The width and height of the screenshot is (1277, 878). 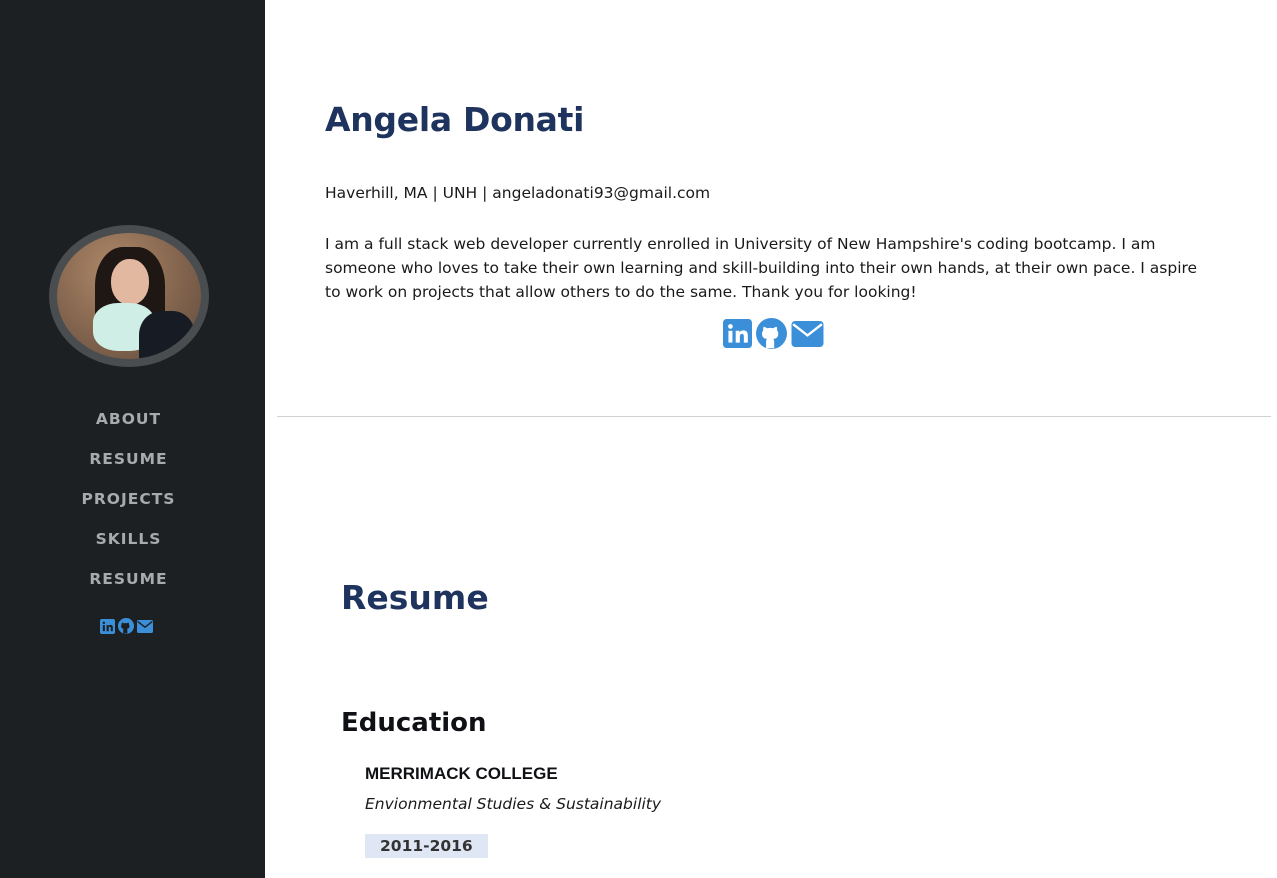 What do you see at coordinates (128, 465) in the screenshot?
I see `nav-resume: RESUME` at bounding box center [128, 465].